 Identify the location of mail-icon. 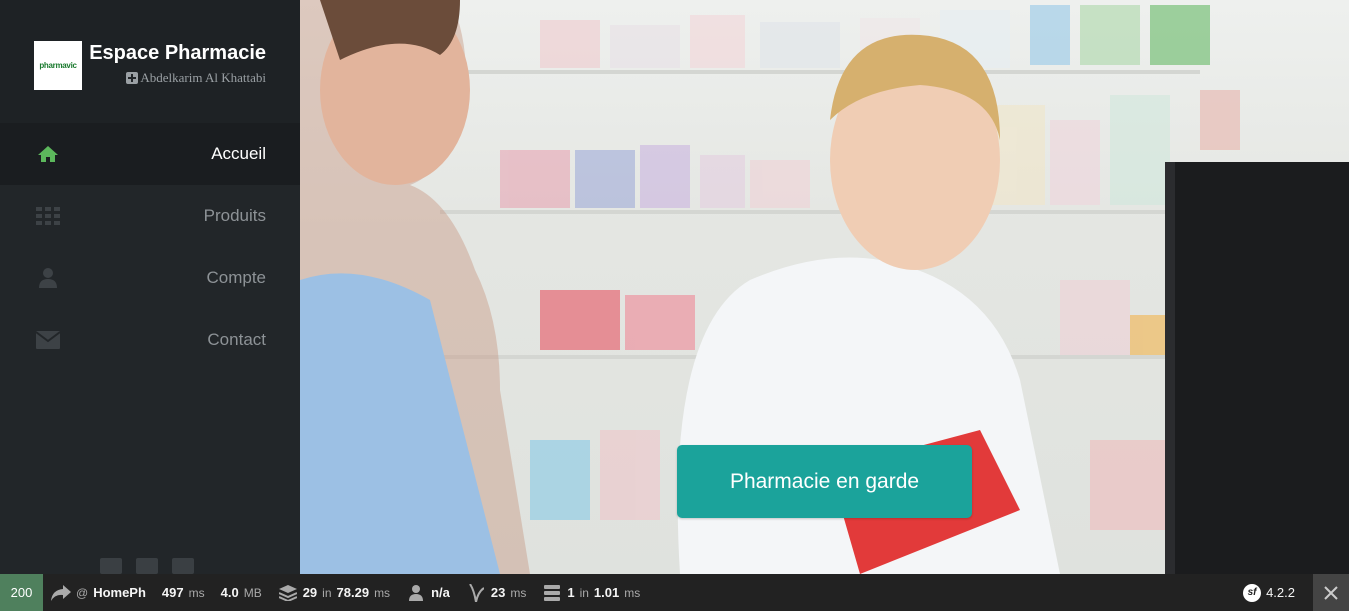
(147, 566).